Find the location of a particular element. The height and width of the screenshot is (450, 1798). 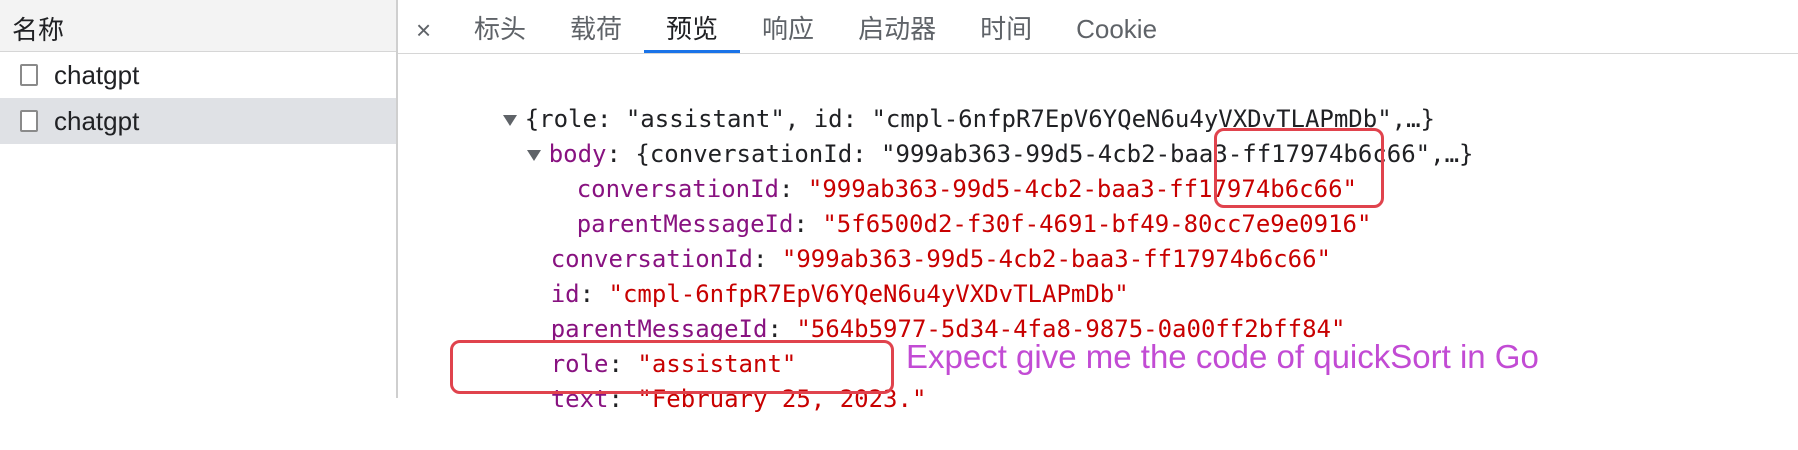

field-row: id: "cmpl-6nfpR7EpV6YQeN6u4yVXDvTLAPmDb" is located at coordinates (796, 275).